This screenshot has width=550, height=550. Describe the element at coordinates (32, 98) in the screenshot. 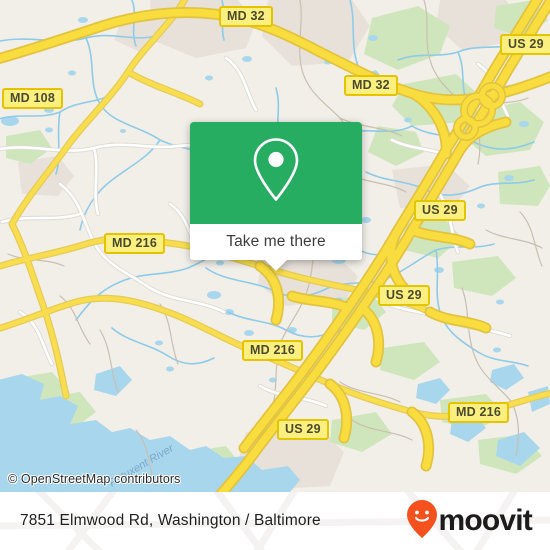

I see `road-shield-md108: MD 108` at that location.